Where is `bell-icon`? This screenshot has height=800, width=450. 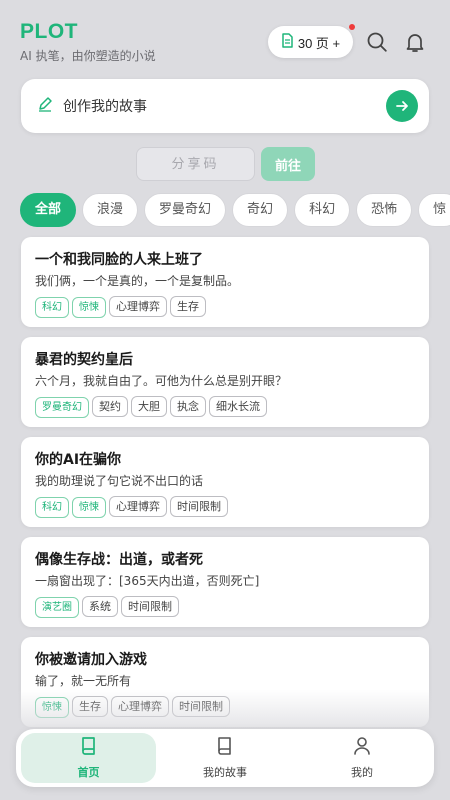
bell-icon is located at coordinates (415, 42).